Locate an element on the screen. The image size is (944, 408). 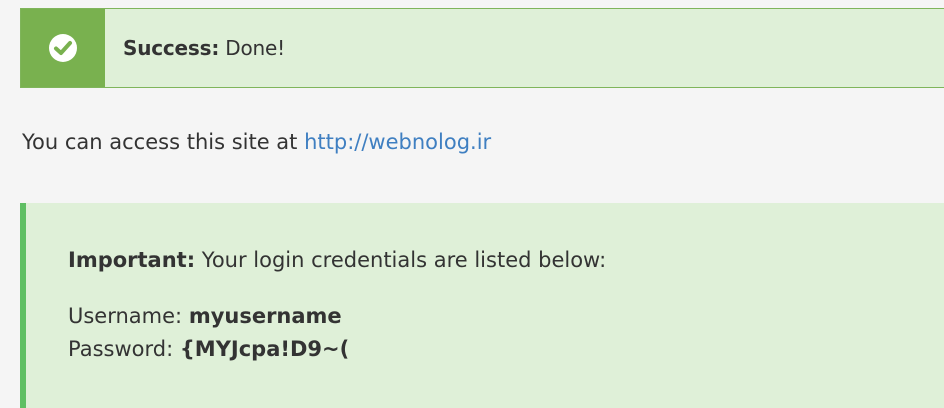
success-message: Success: Done! is located at coordinates (204, 48).